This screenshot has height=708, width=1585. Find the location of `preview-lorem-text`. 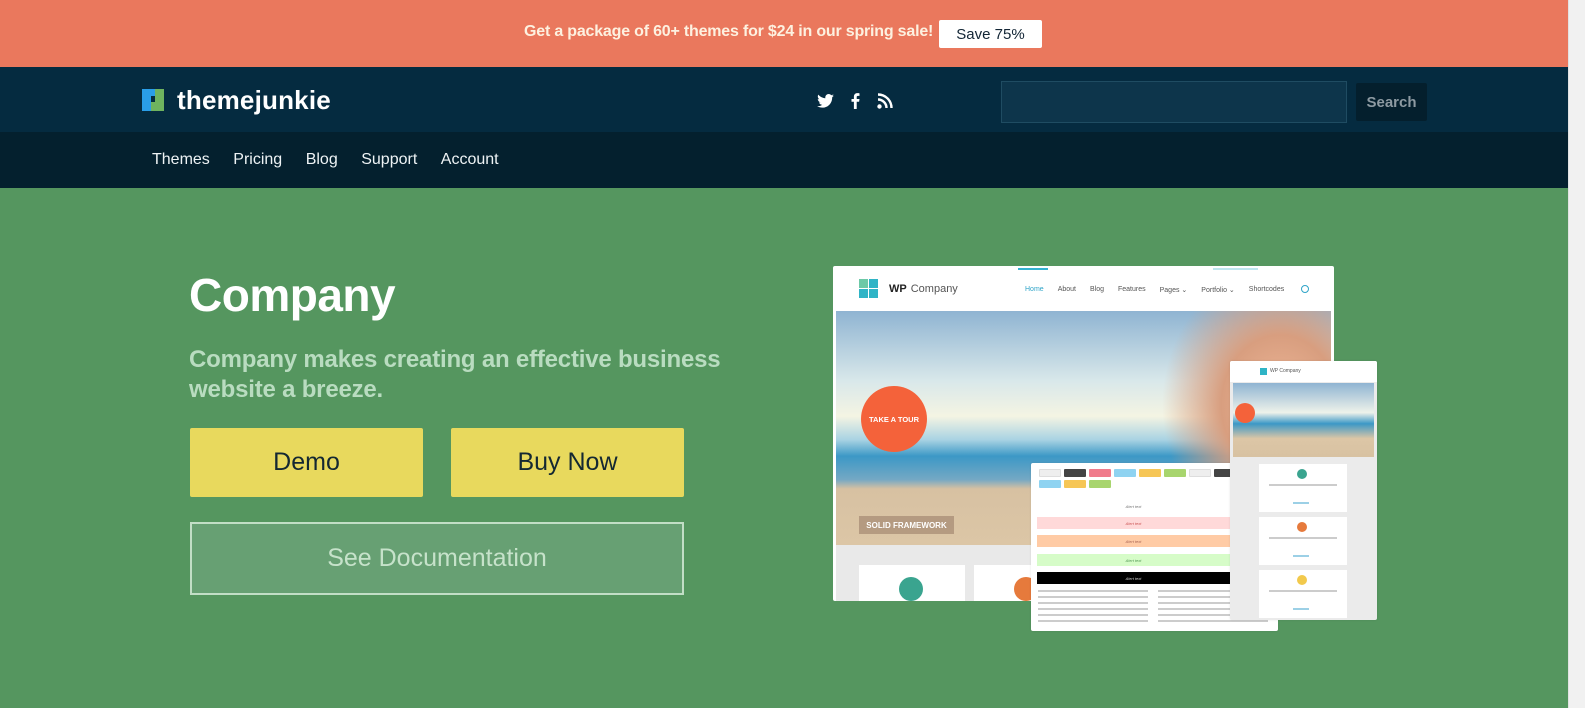

preview-lorem-text is located at coordinates (1093, 607).